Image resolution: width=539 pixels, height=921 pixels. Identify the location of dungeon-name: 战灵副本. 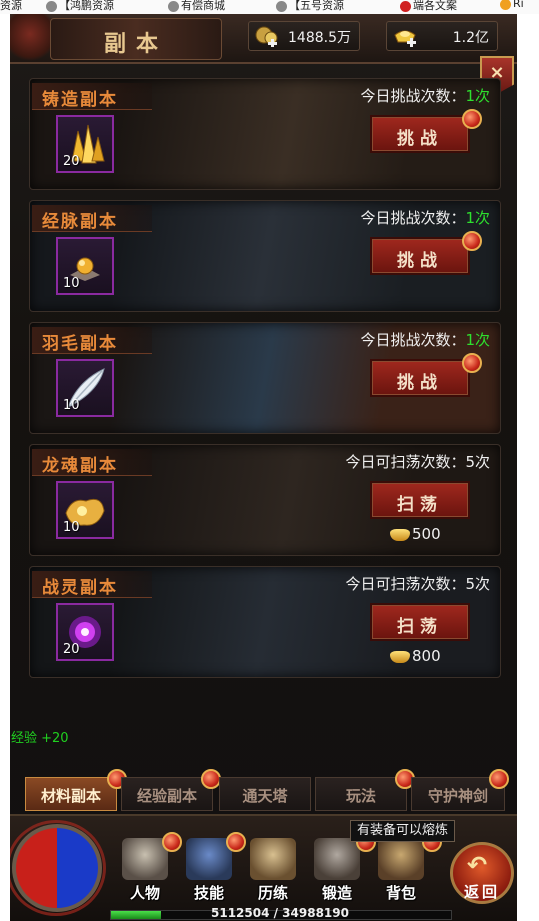
(92, 584).